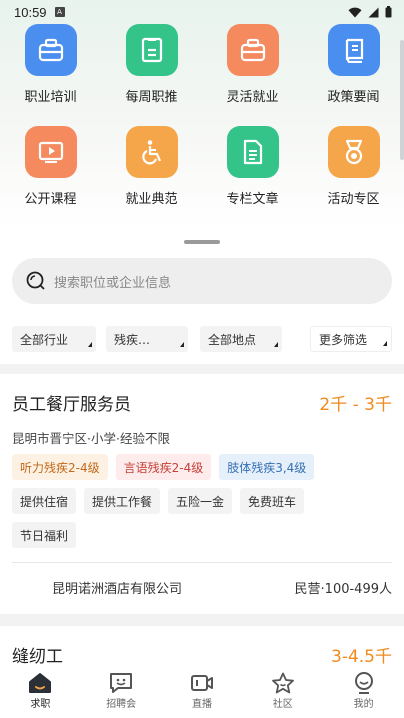 The image size is (404, 718). Describe the element at coordinates (44, 535) in the screenshot. I see `benefit-tag: 节日福利` at that location.